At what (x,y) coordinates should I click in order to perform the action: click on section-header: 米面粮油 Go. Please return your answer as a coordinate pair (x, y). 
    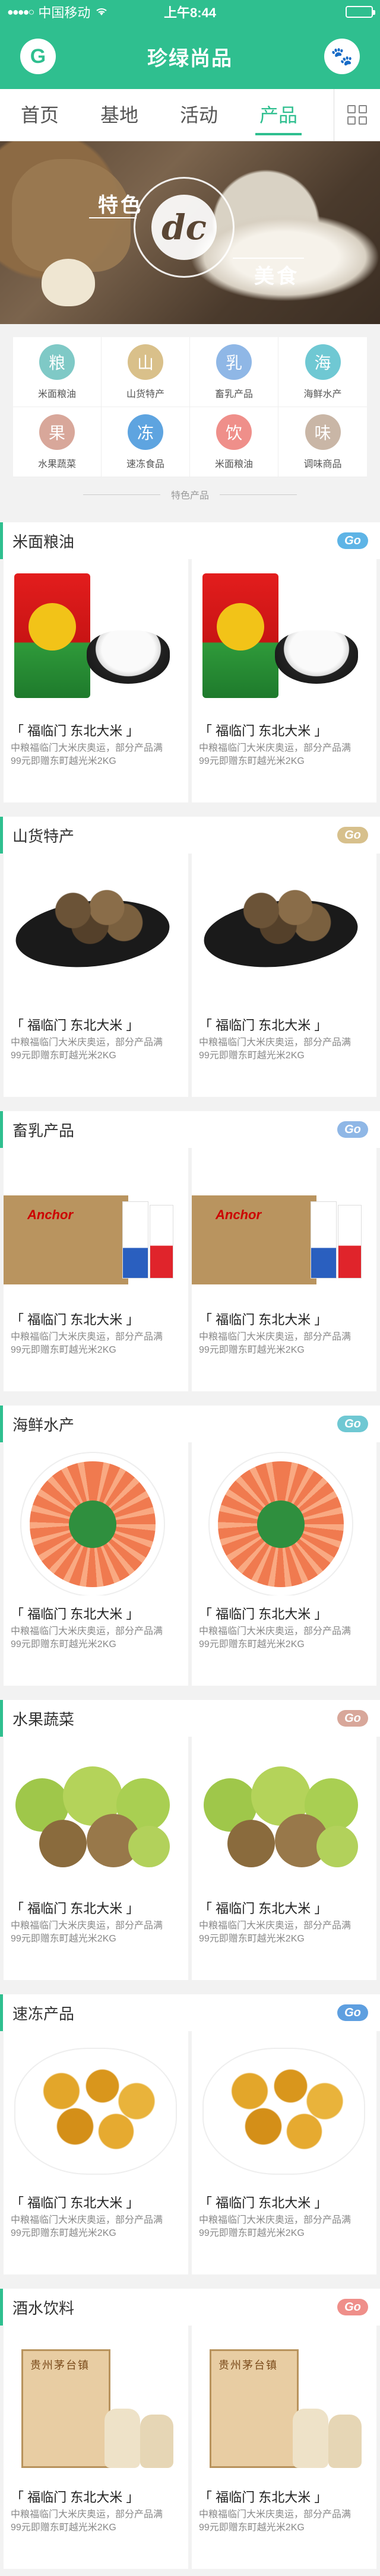
    Looking at the image, I should click on (190, 540).